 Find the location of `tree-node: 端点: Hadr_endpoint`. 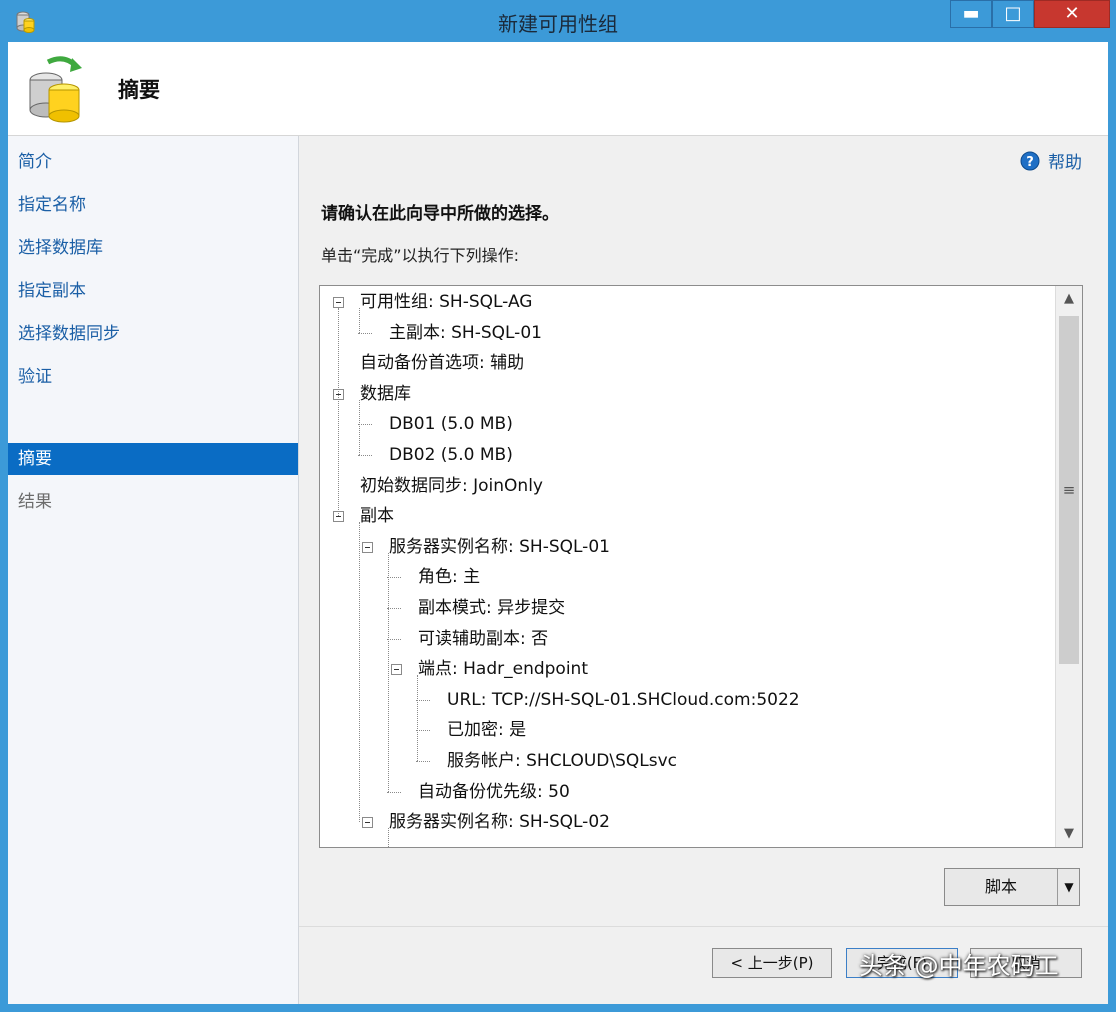

tree-node: 端点: Hadr_endpoint is located at coordinates (503, 669).